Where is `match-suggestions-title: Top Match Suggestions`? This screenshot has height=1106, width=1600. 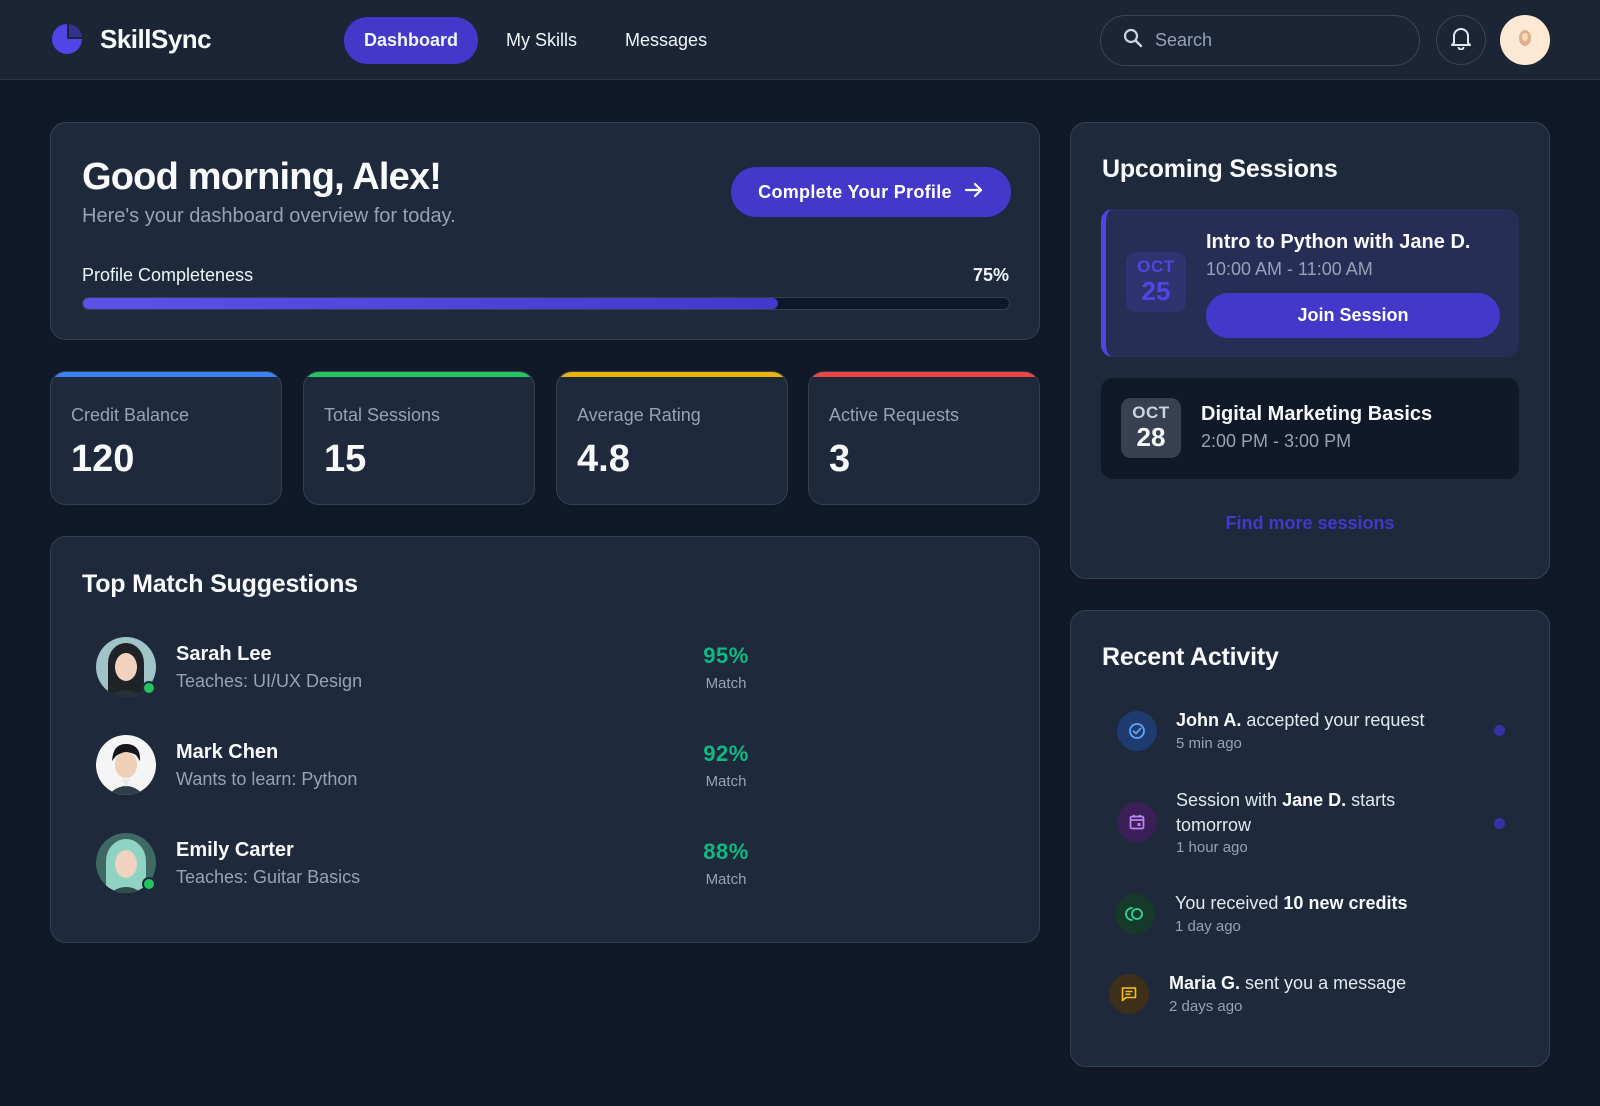
match-suggestions-title: Top Match Suggestions is located at coordinates (220, 584).